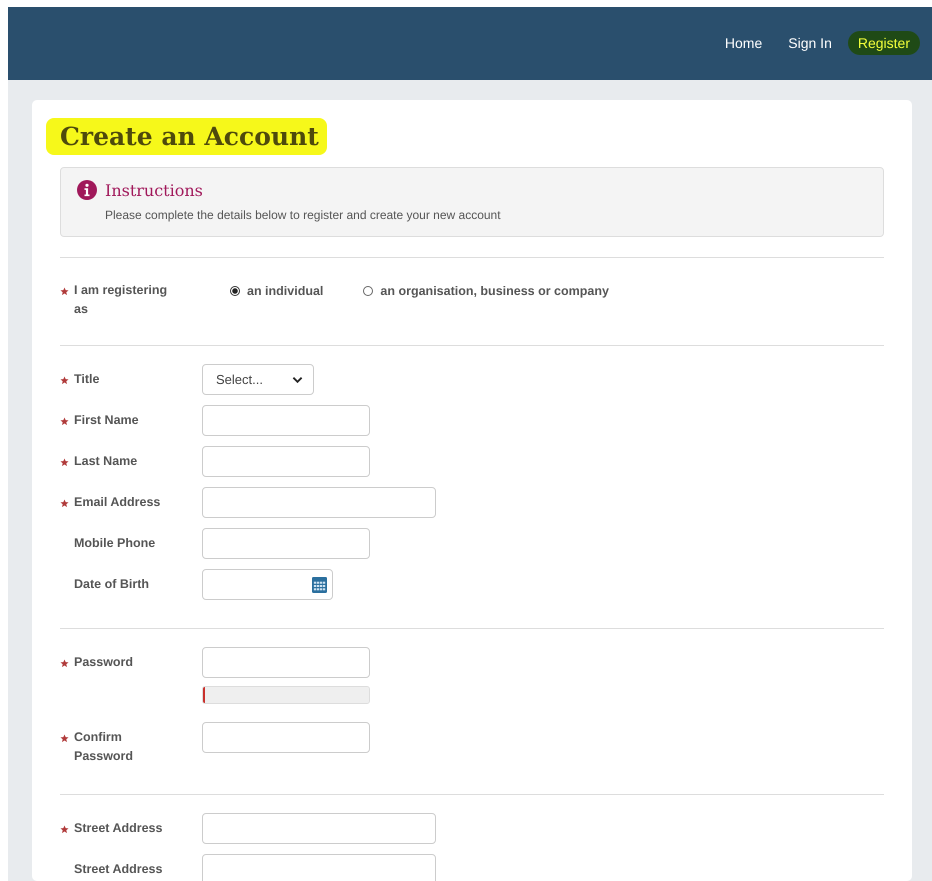 Image resolution: width=932 pixels, height=881 pixels. Describe the element at coordinates (117, 502) in the screenshot. I see `field-label: Email Address` at that location.